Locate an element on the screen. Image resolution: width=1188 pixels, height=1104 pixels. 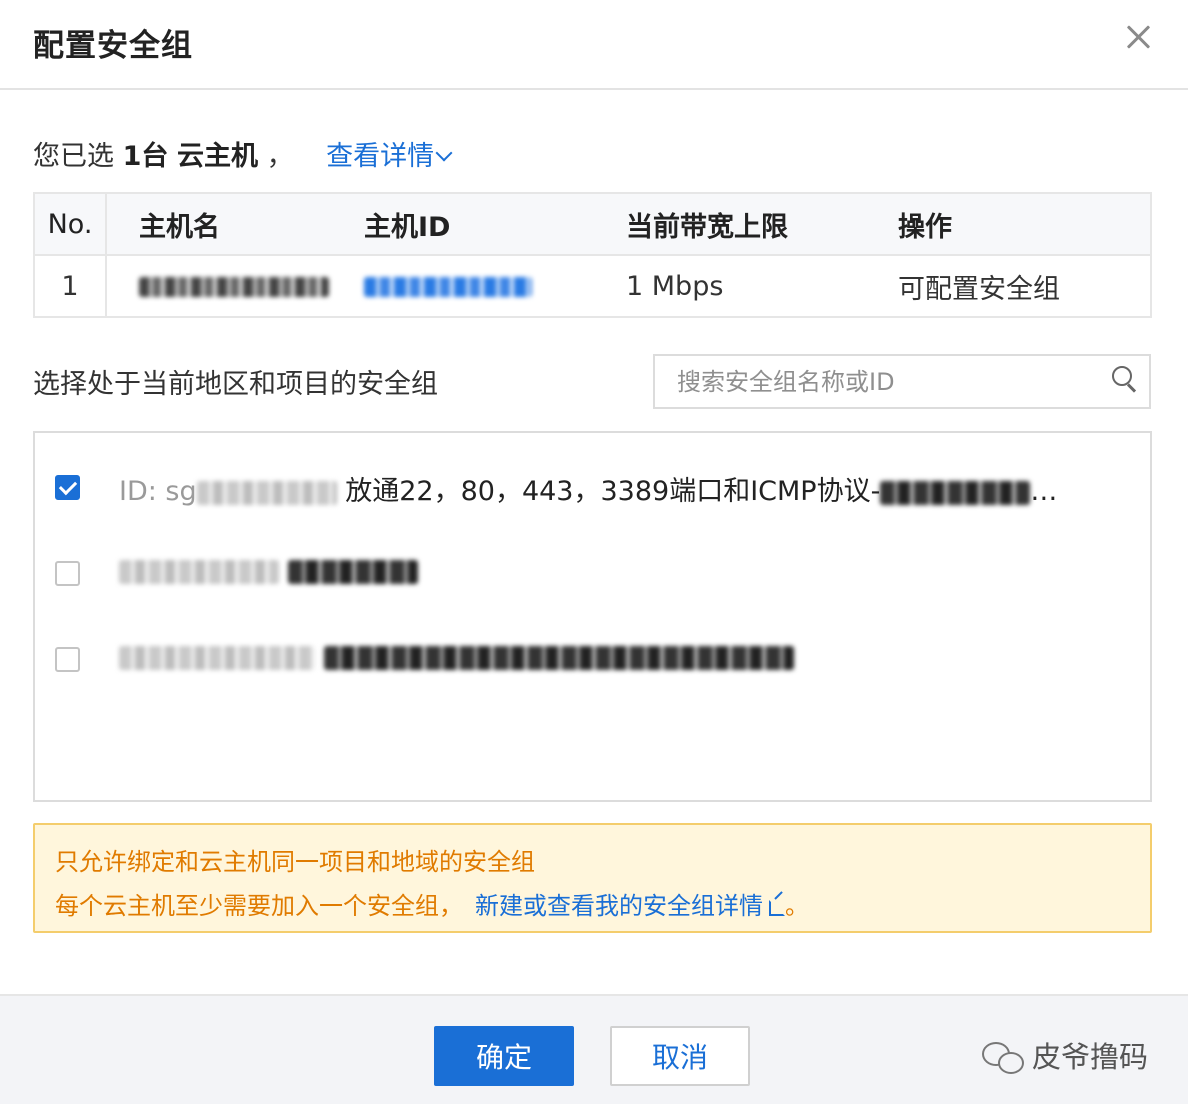
search-box is located at coordinates (902, 381).